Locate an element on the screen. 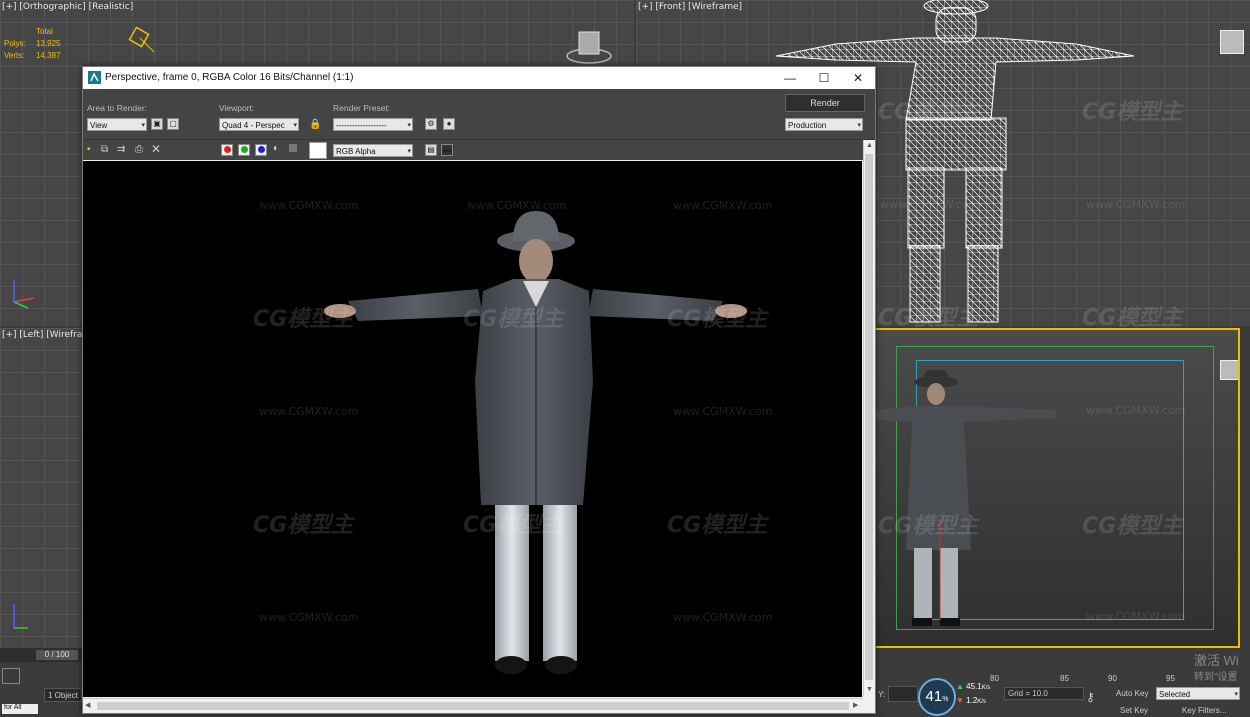 The image size is (1250, 717). y-coordinate-field is located at coordinates (903, 694).